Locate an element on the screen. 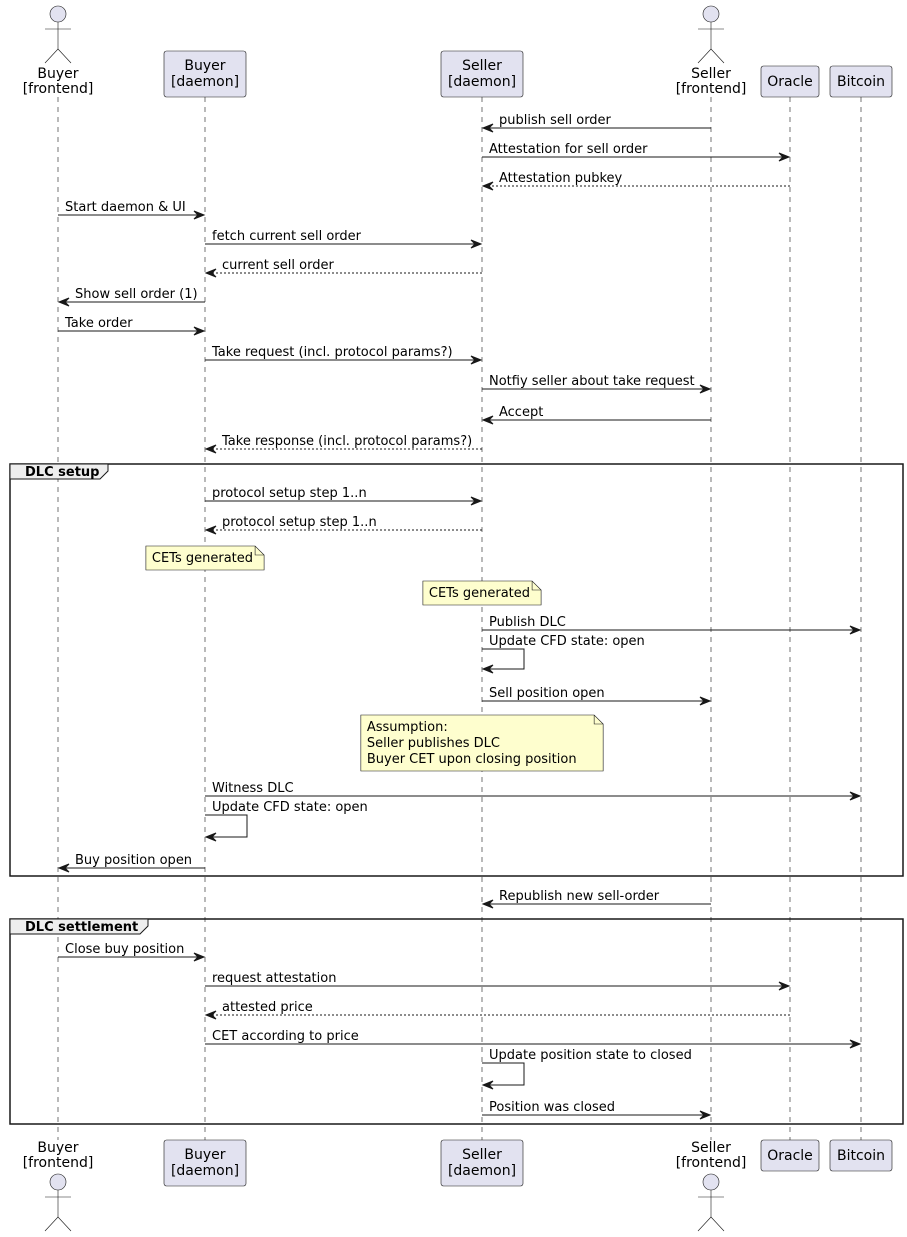  self-message-line is located at coordinates (503, 1074).